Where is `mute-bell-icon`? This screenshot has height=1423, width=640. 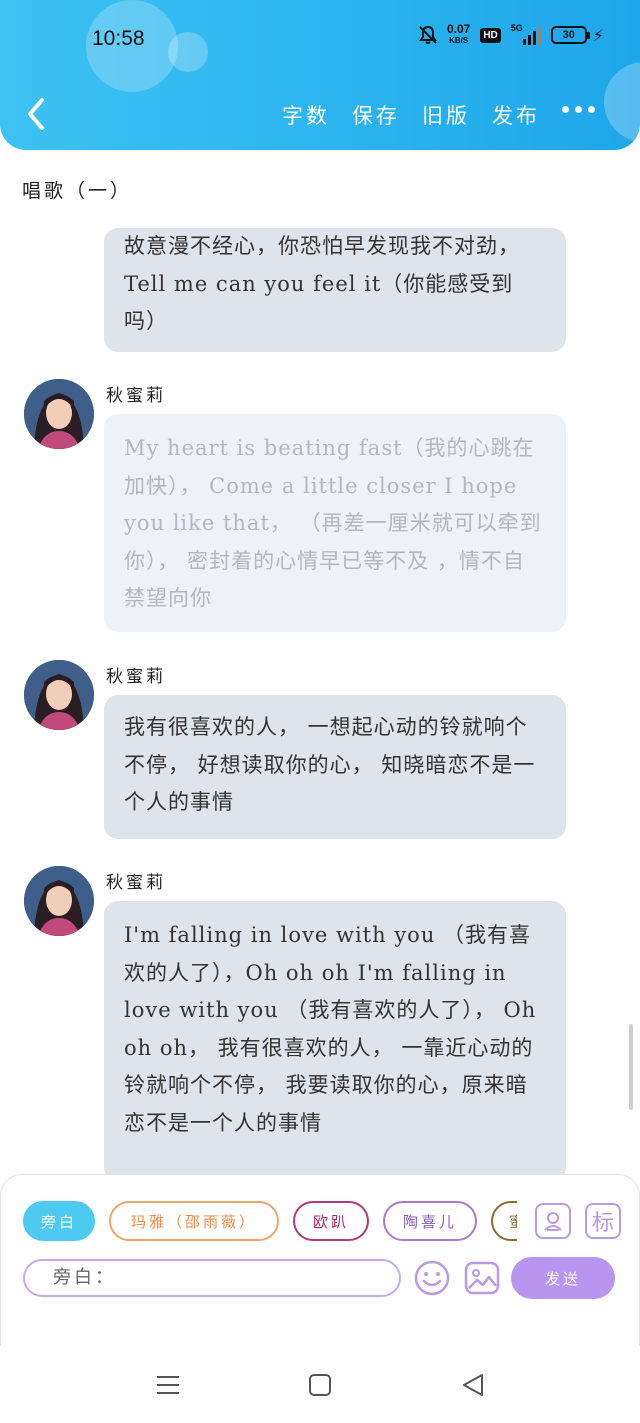 mute-bell-icon is located at coordinates (428, 34).